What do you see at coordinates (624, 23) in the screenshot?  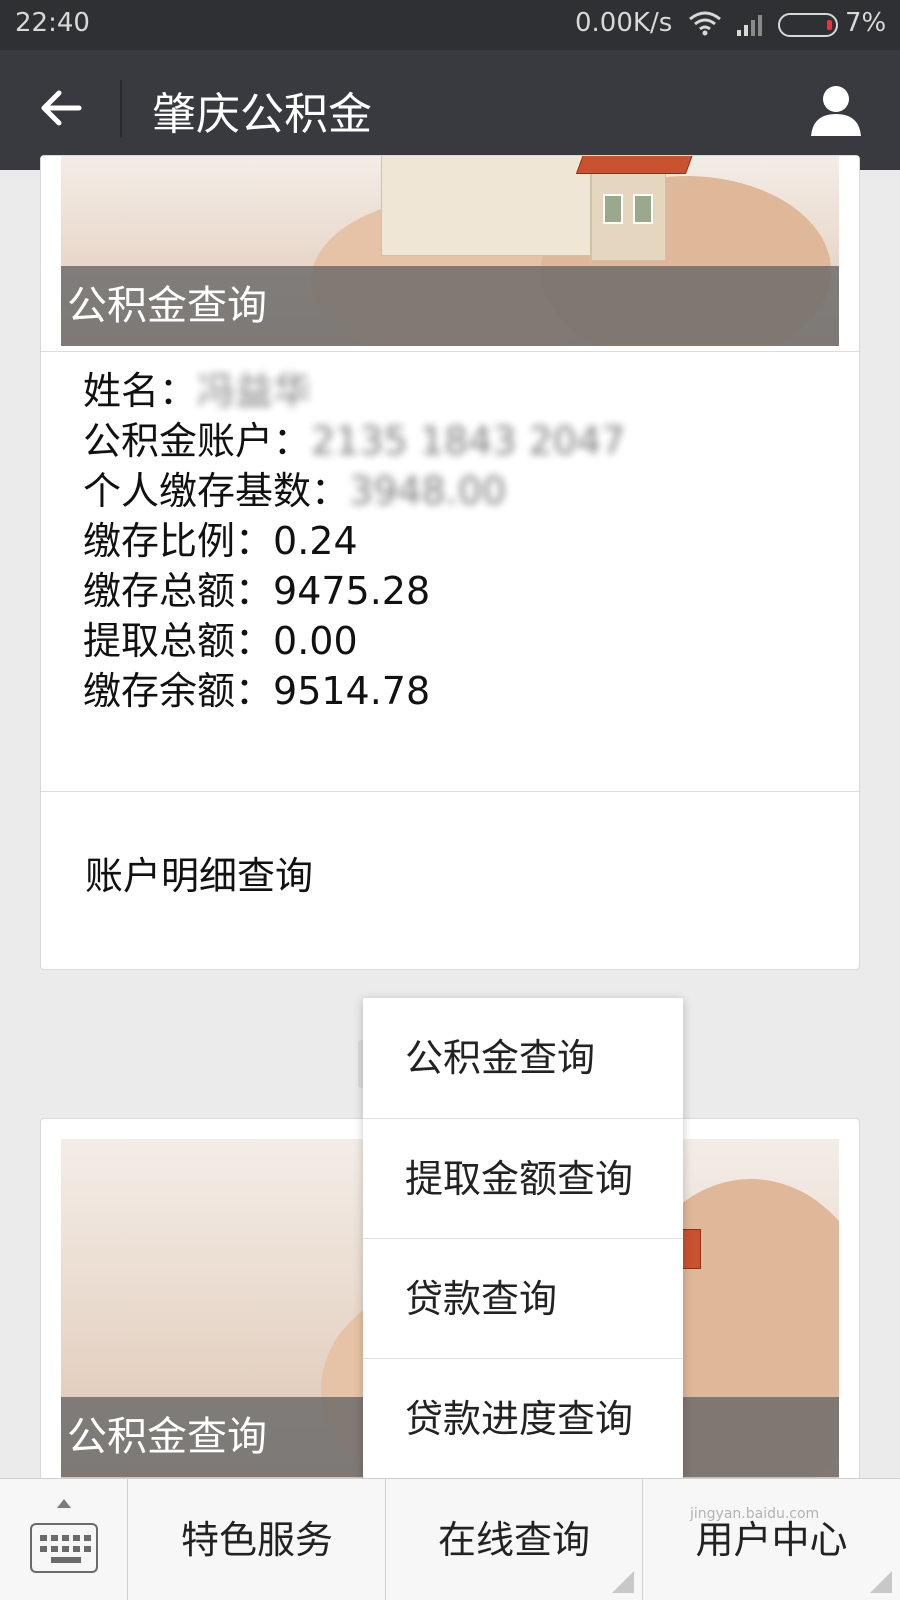 I see `network-speed: 0.00K/s` at bounding box center [624, 23].